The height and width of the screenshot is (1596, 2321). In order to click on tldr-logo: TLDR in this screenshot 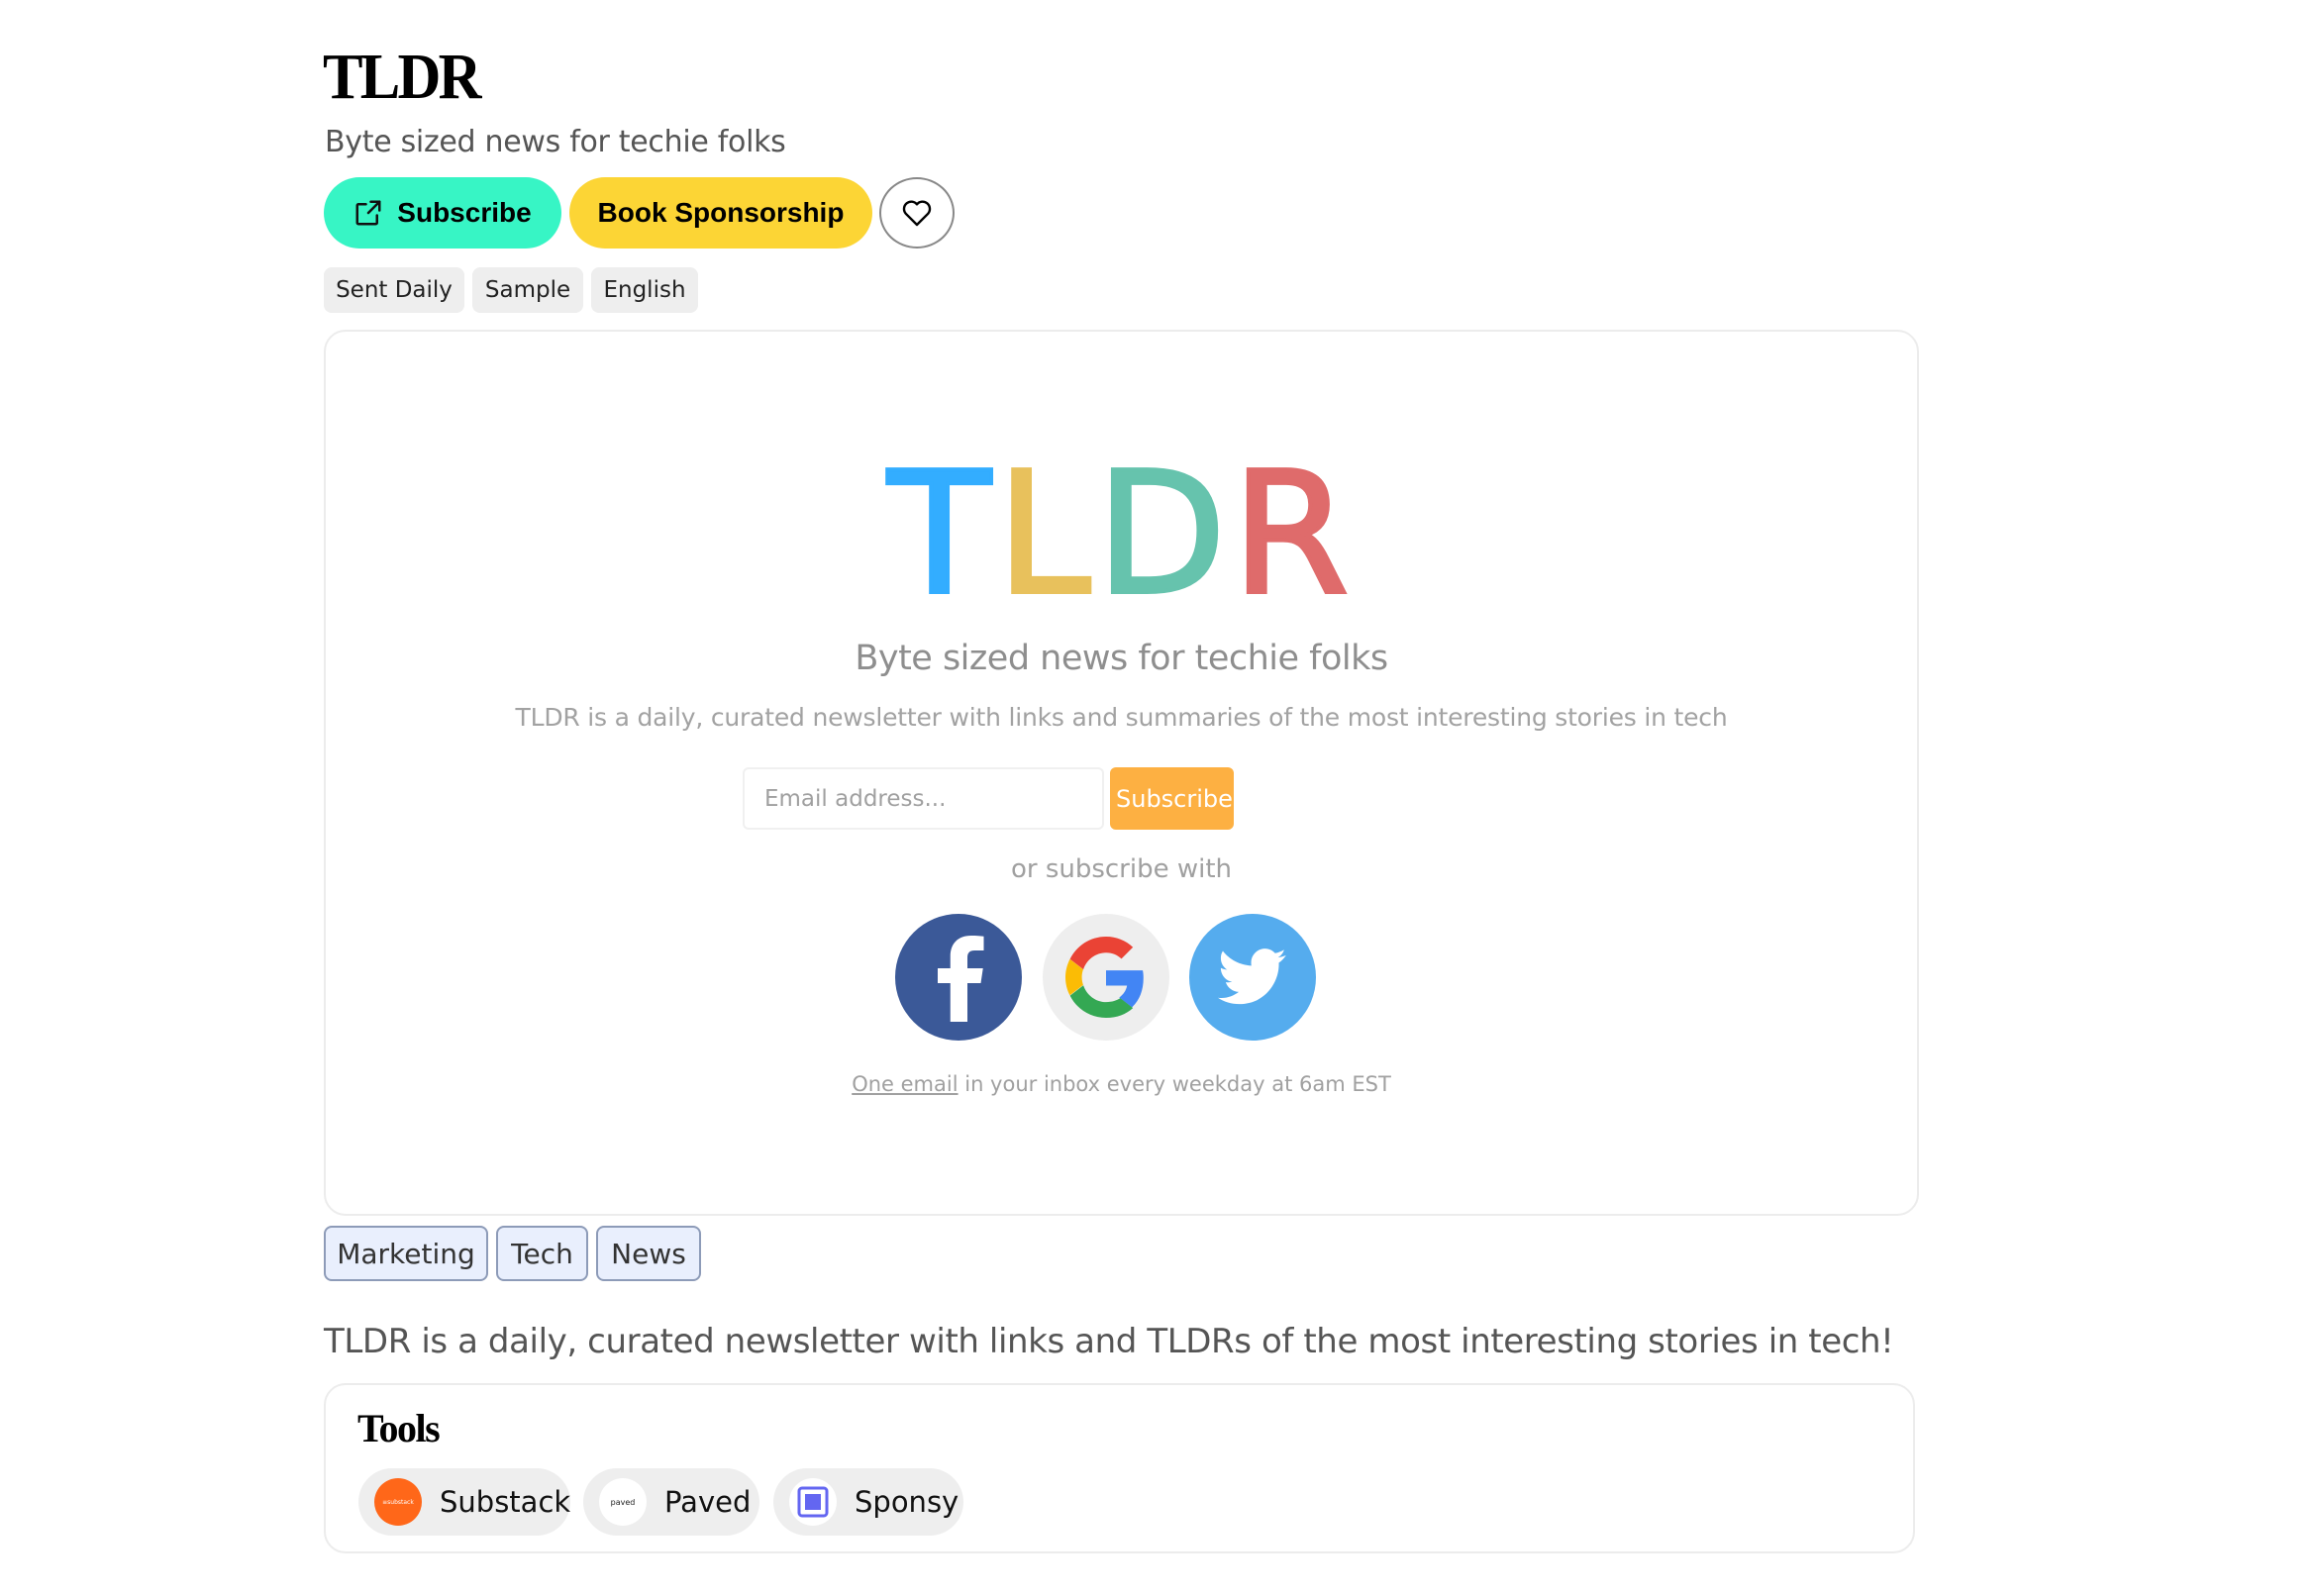, I will do `click(1121, 535)`.